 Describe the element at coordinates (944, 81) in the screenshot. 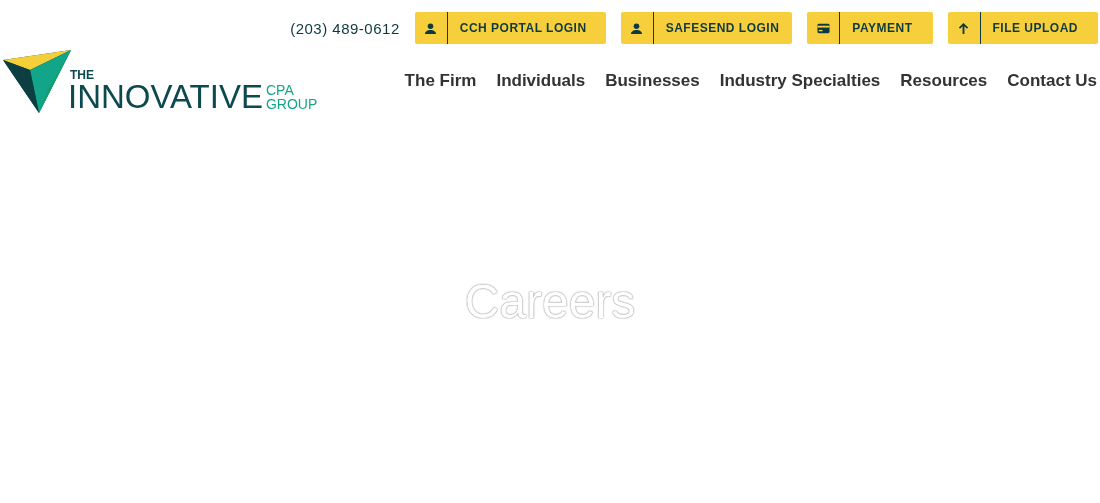

I see `nav-link: Resources` at that location.